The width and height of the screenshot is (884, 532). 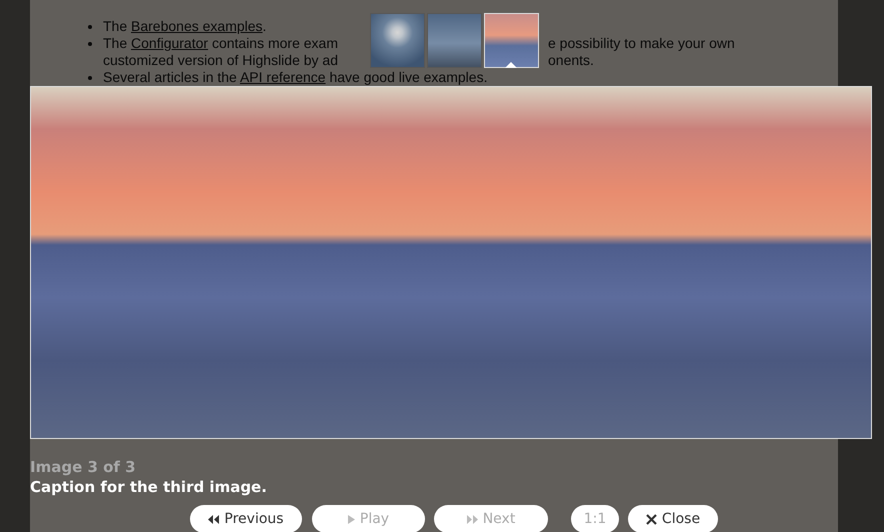 I want to click on page-link: API reference, so click(x=283, y=77).